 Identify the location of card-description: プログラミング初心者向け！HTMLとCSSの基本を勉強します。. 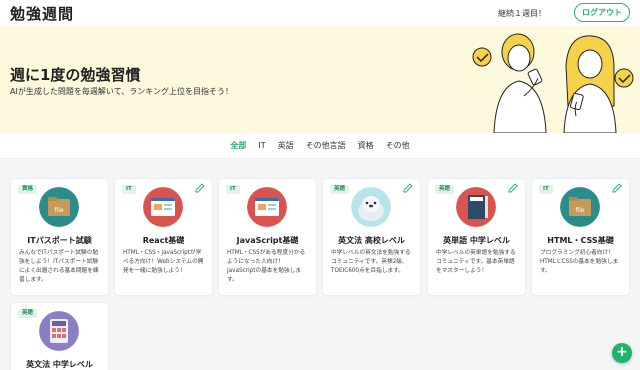
(579, 262).